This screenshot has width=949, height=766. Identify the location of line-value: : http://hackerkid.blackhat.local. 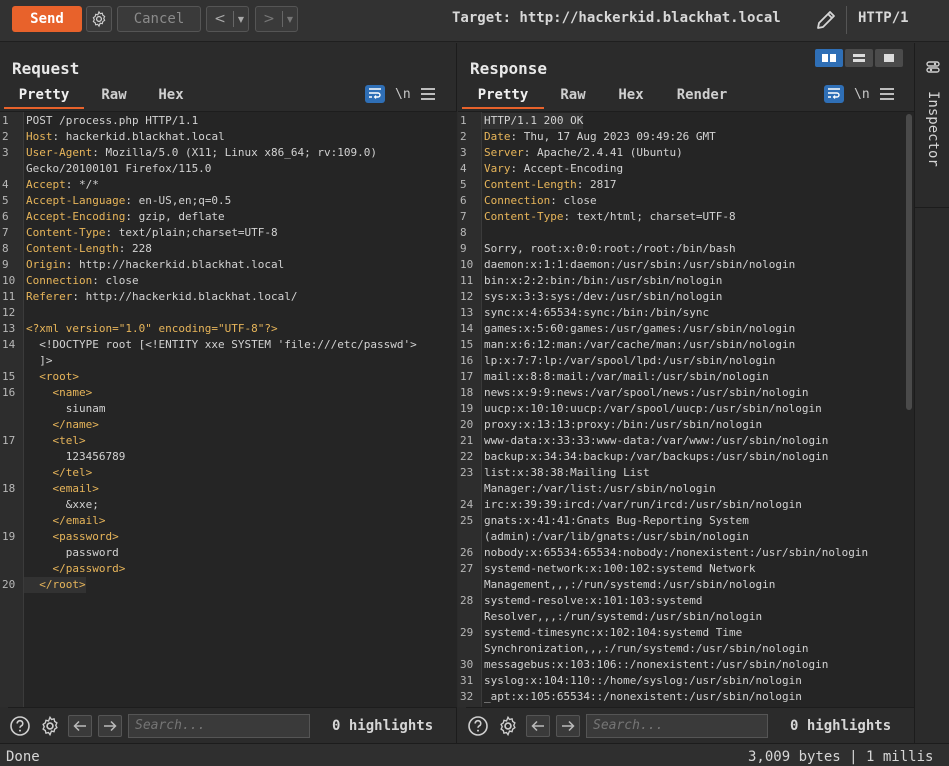
(175, 264).